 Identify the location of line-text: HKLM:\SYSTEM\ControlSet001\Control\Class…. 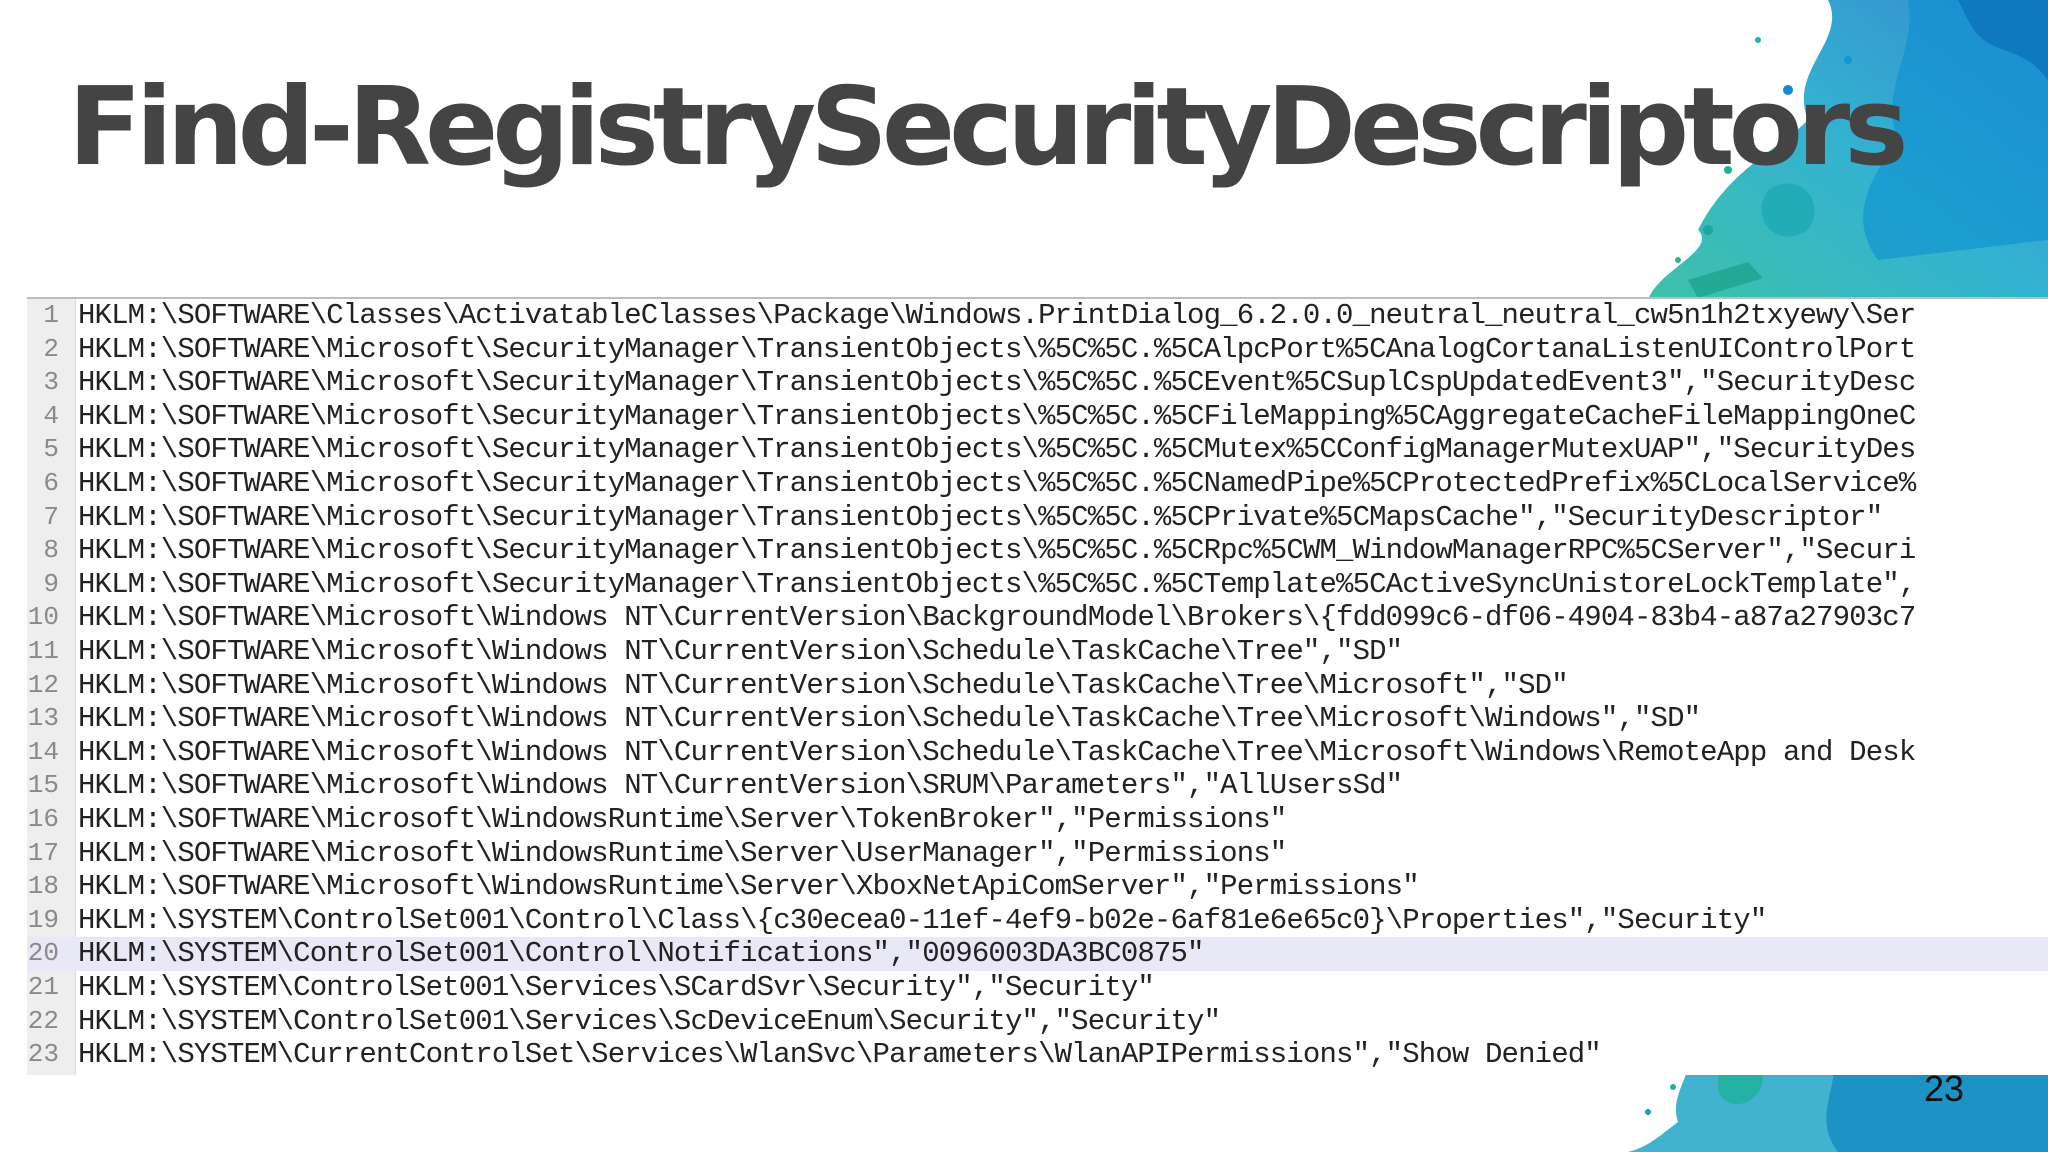
(922, 921).